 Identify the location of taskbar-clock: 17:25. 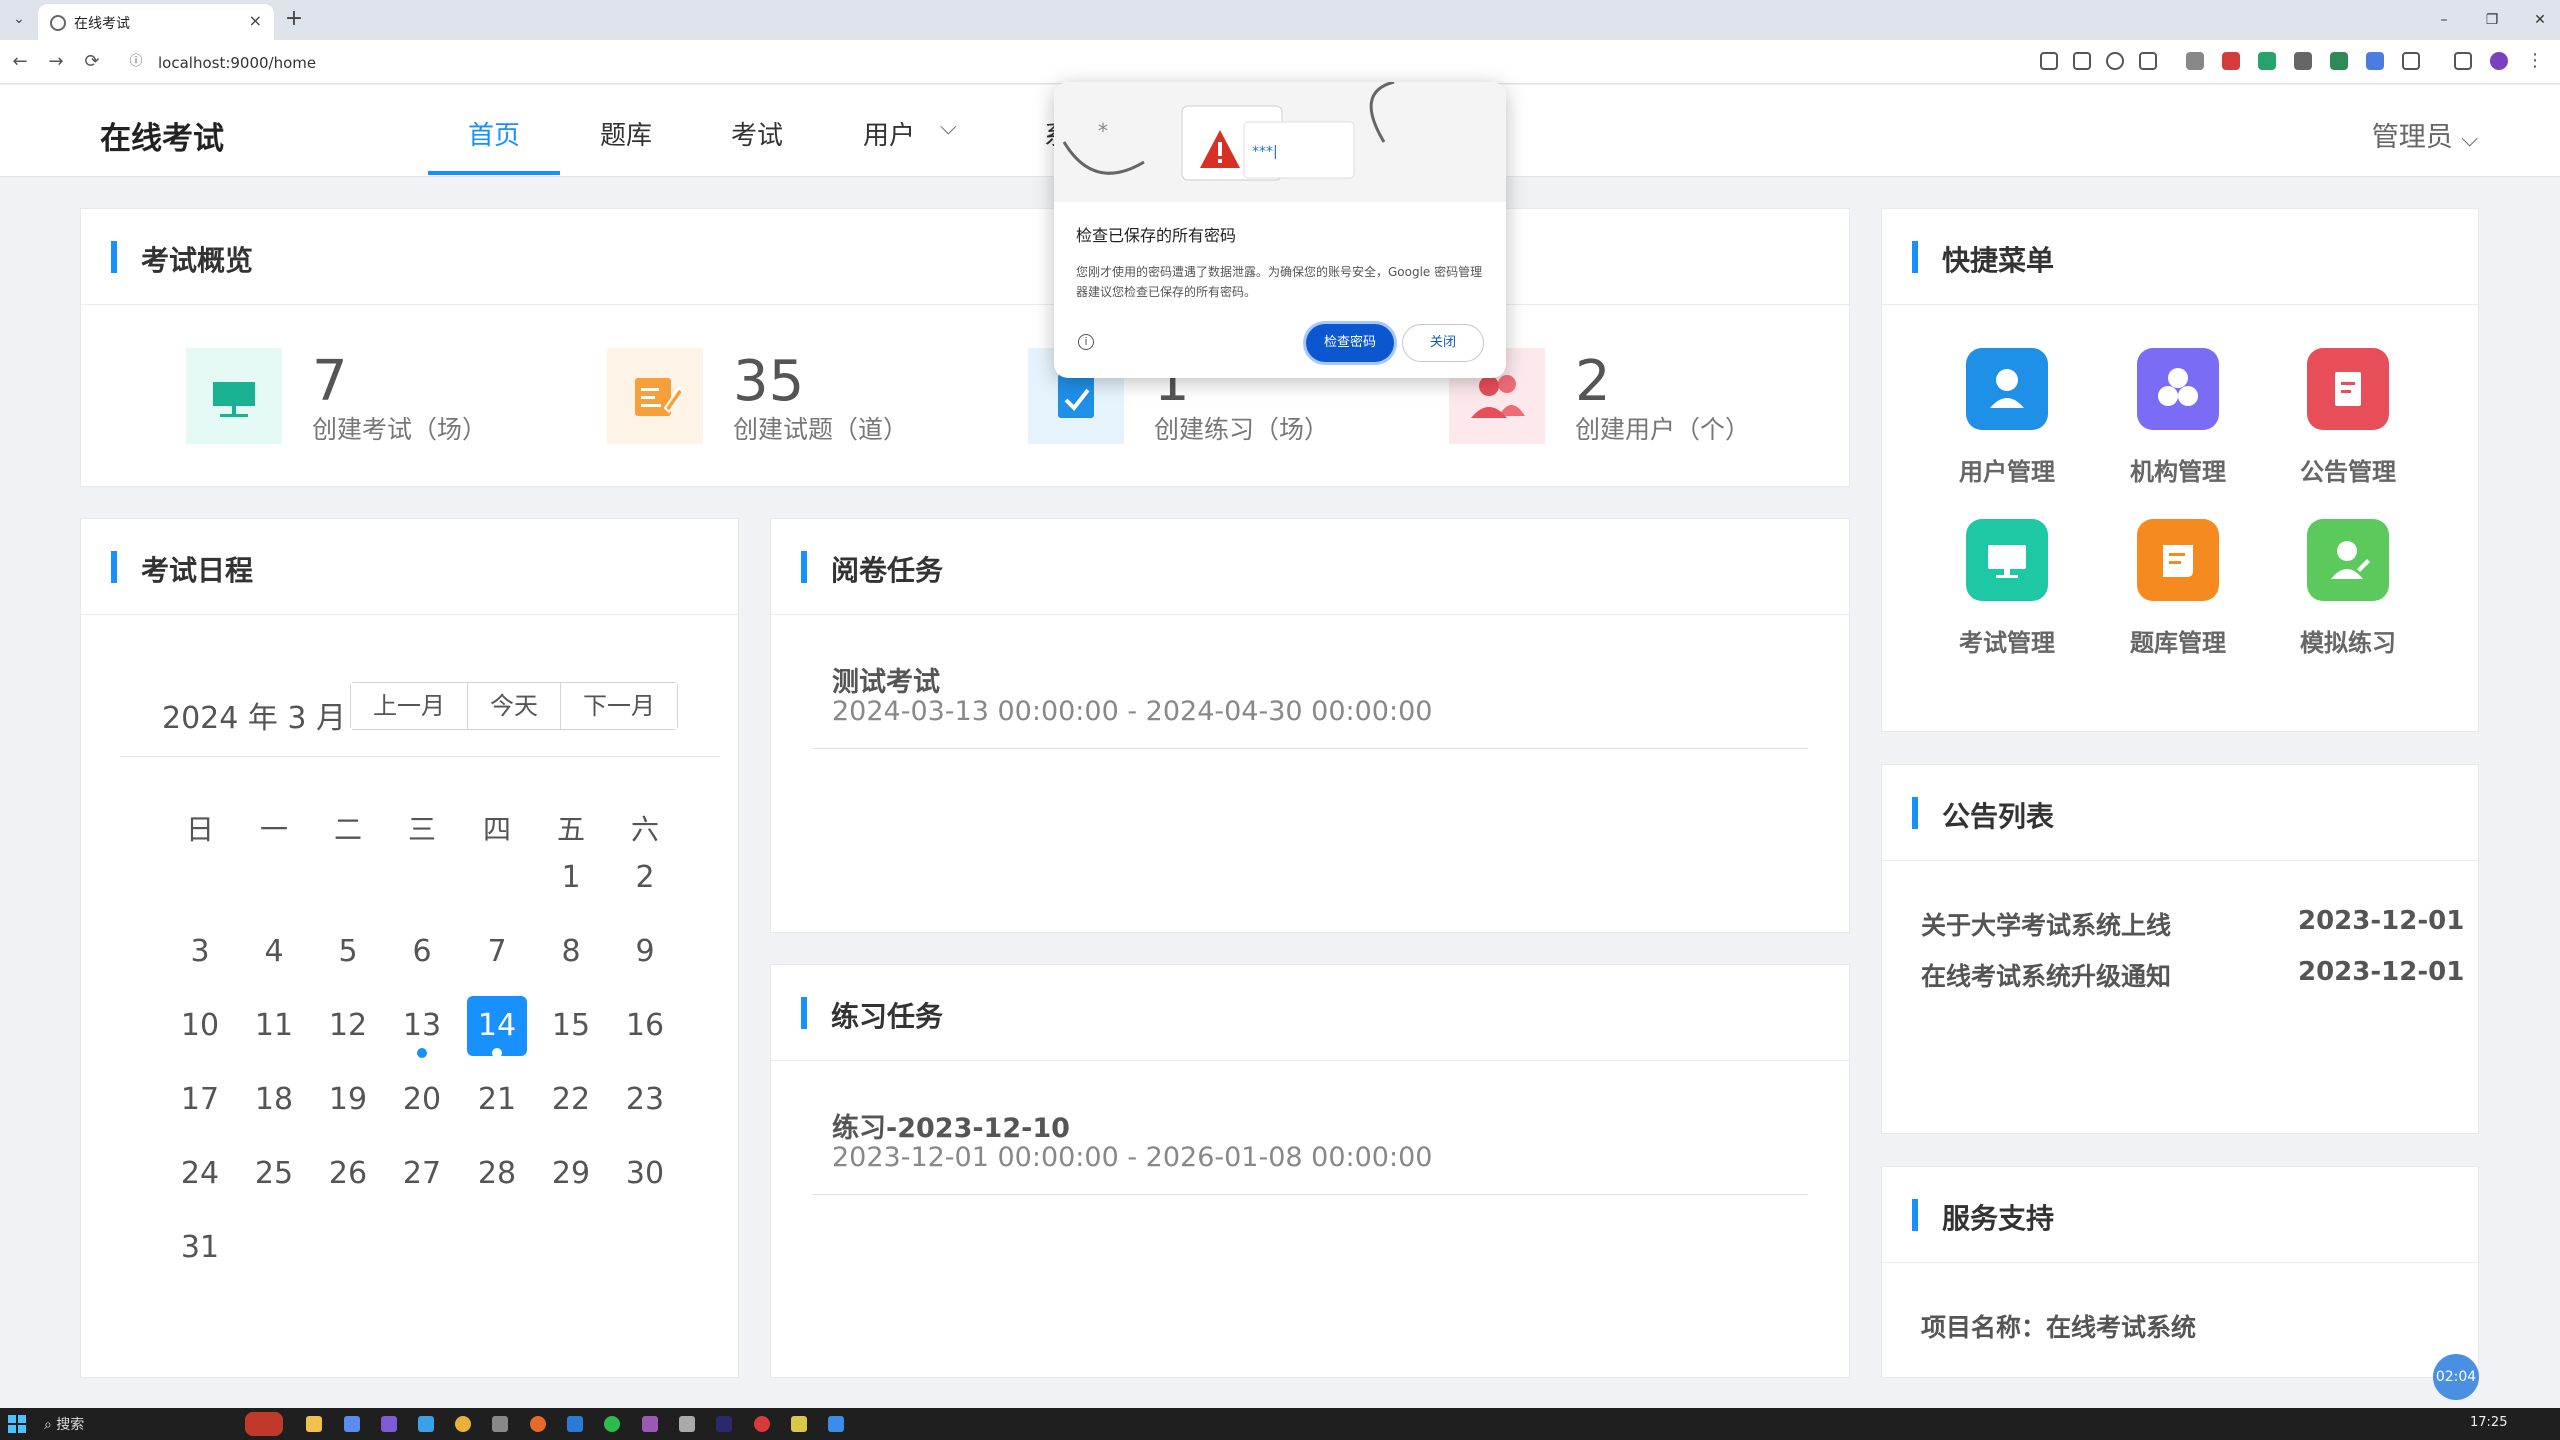
(2488, 1422).